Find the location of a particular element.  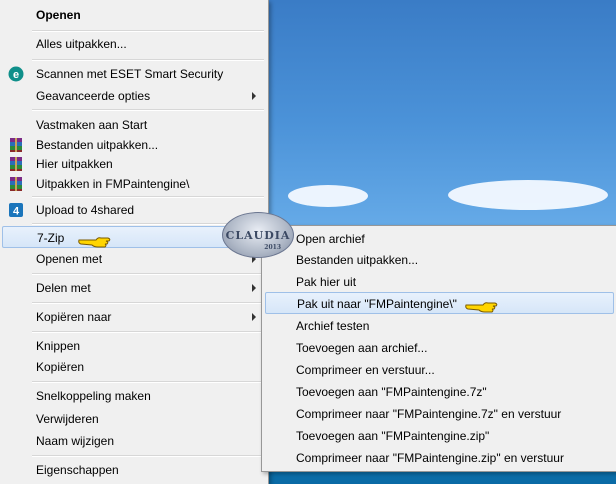

svg-text: e is located at coordinates (16, 75).